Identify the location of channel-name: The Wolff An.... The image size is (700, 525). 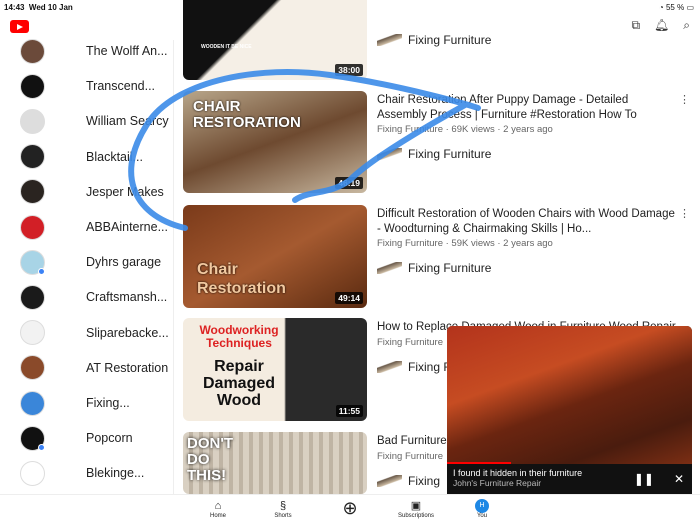
(127, 51).